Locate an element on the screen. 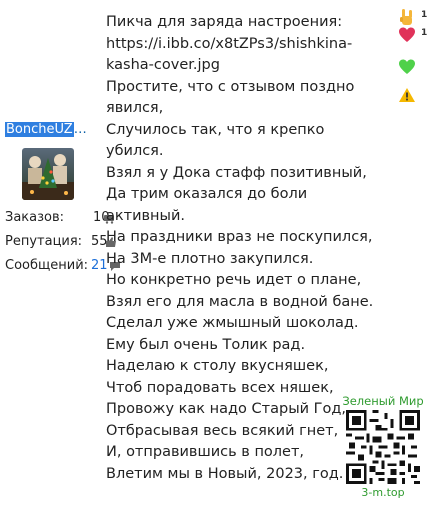  post-line: Провожу как надо Старый Год, is located at coordinates (226, 409).